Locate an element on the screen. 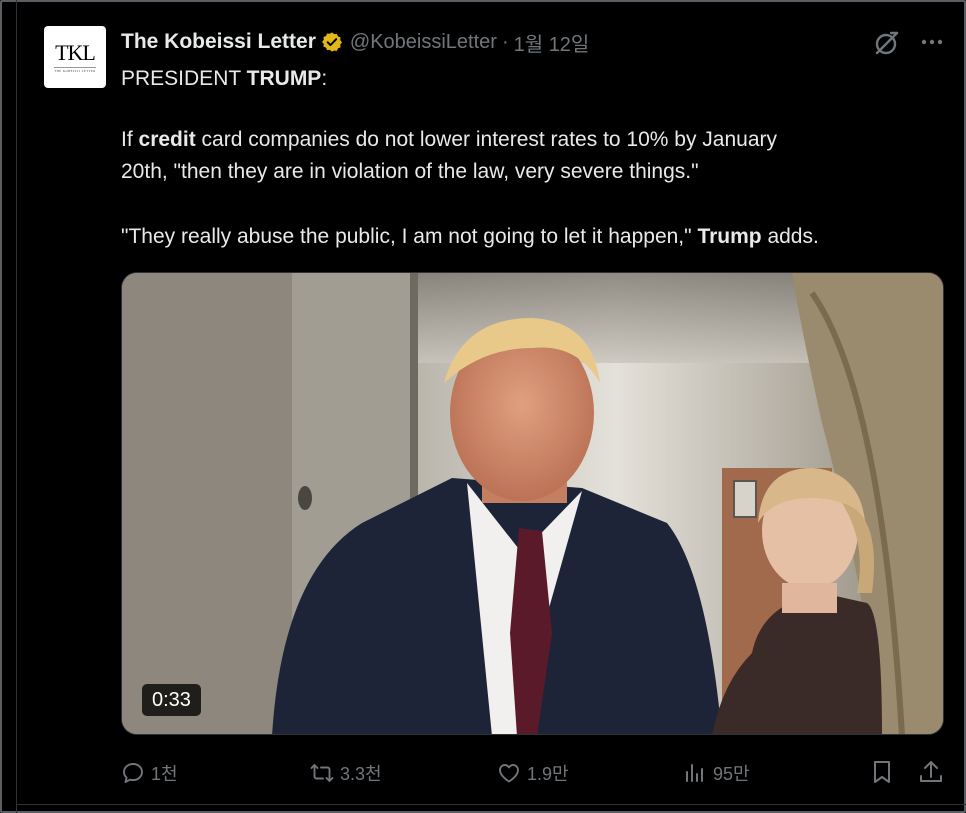  verified-badge-icon is located at coordinates (331, 42).